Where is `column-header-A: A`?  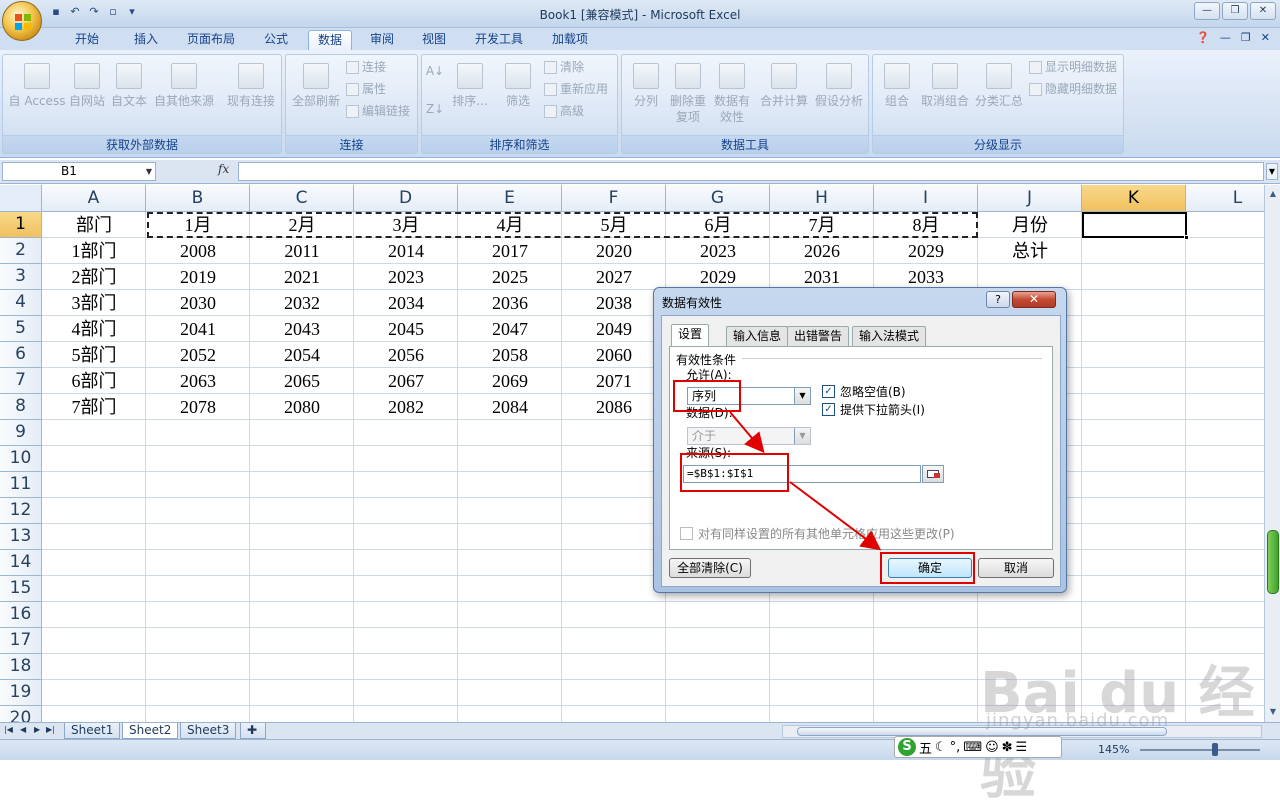 column-header-A: A is located at coordinates (94, 198).